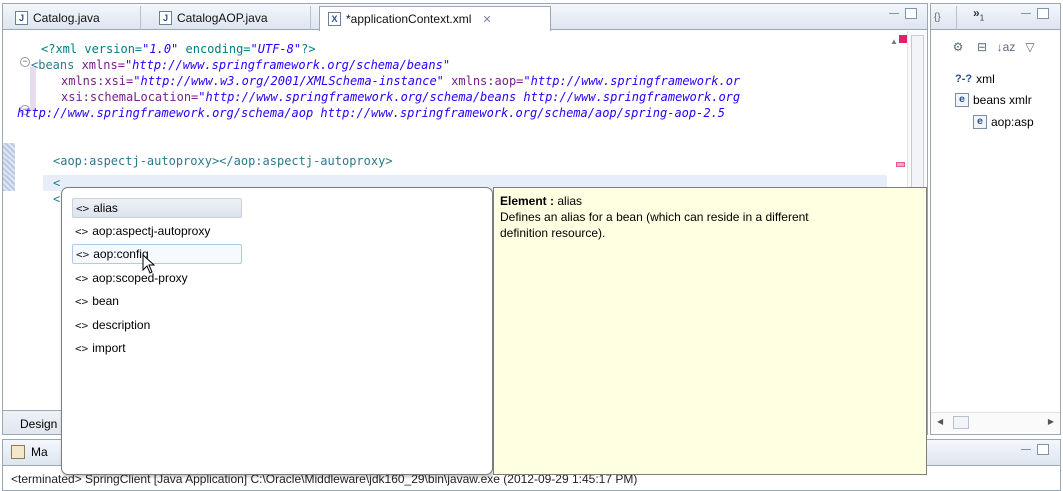 This screenshot has width=1063, height=491. I want to click on scroll-up-icon: ▲, so click(894, 41).